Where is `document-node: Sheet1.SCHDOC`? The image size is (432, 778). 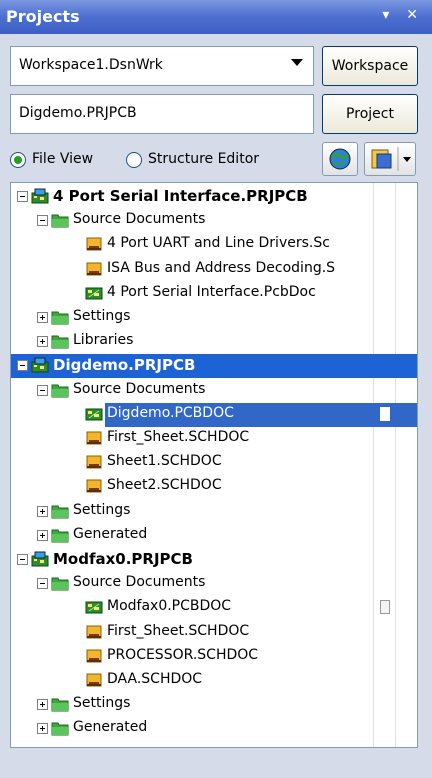
document-node: Sheet1.SCHDOC is located at coordinates (214, 463).